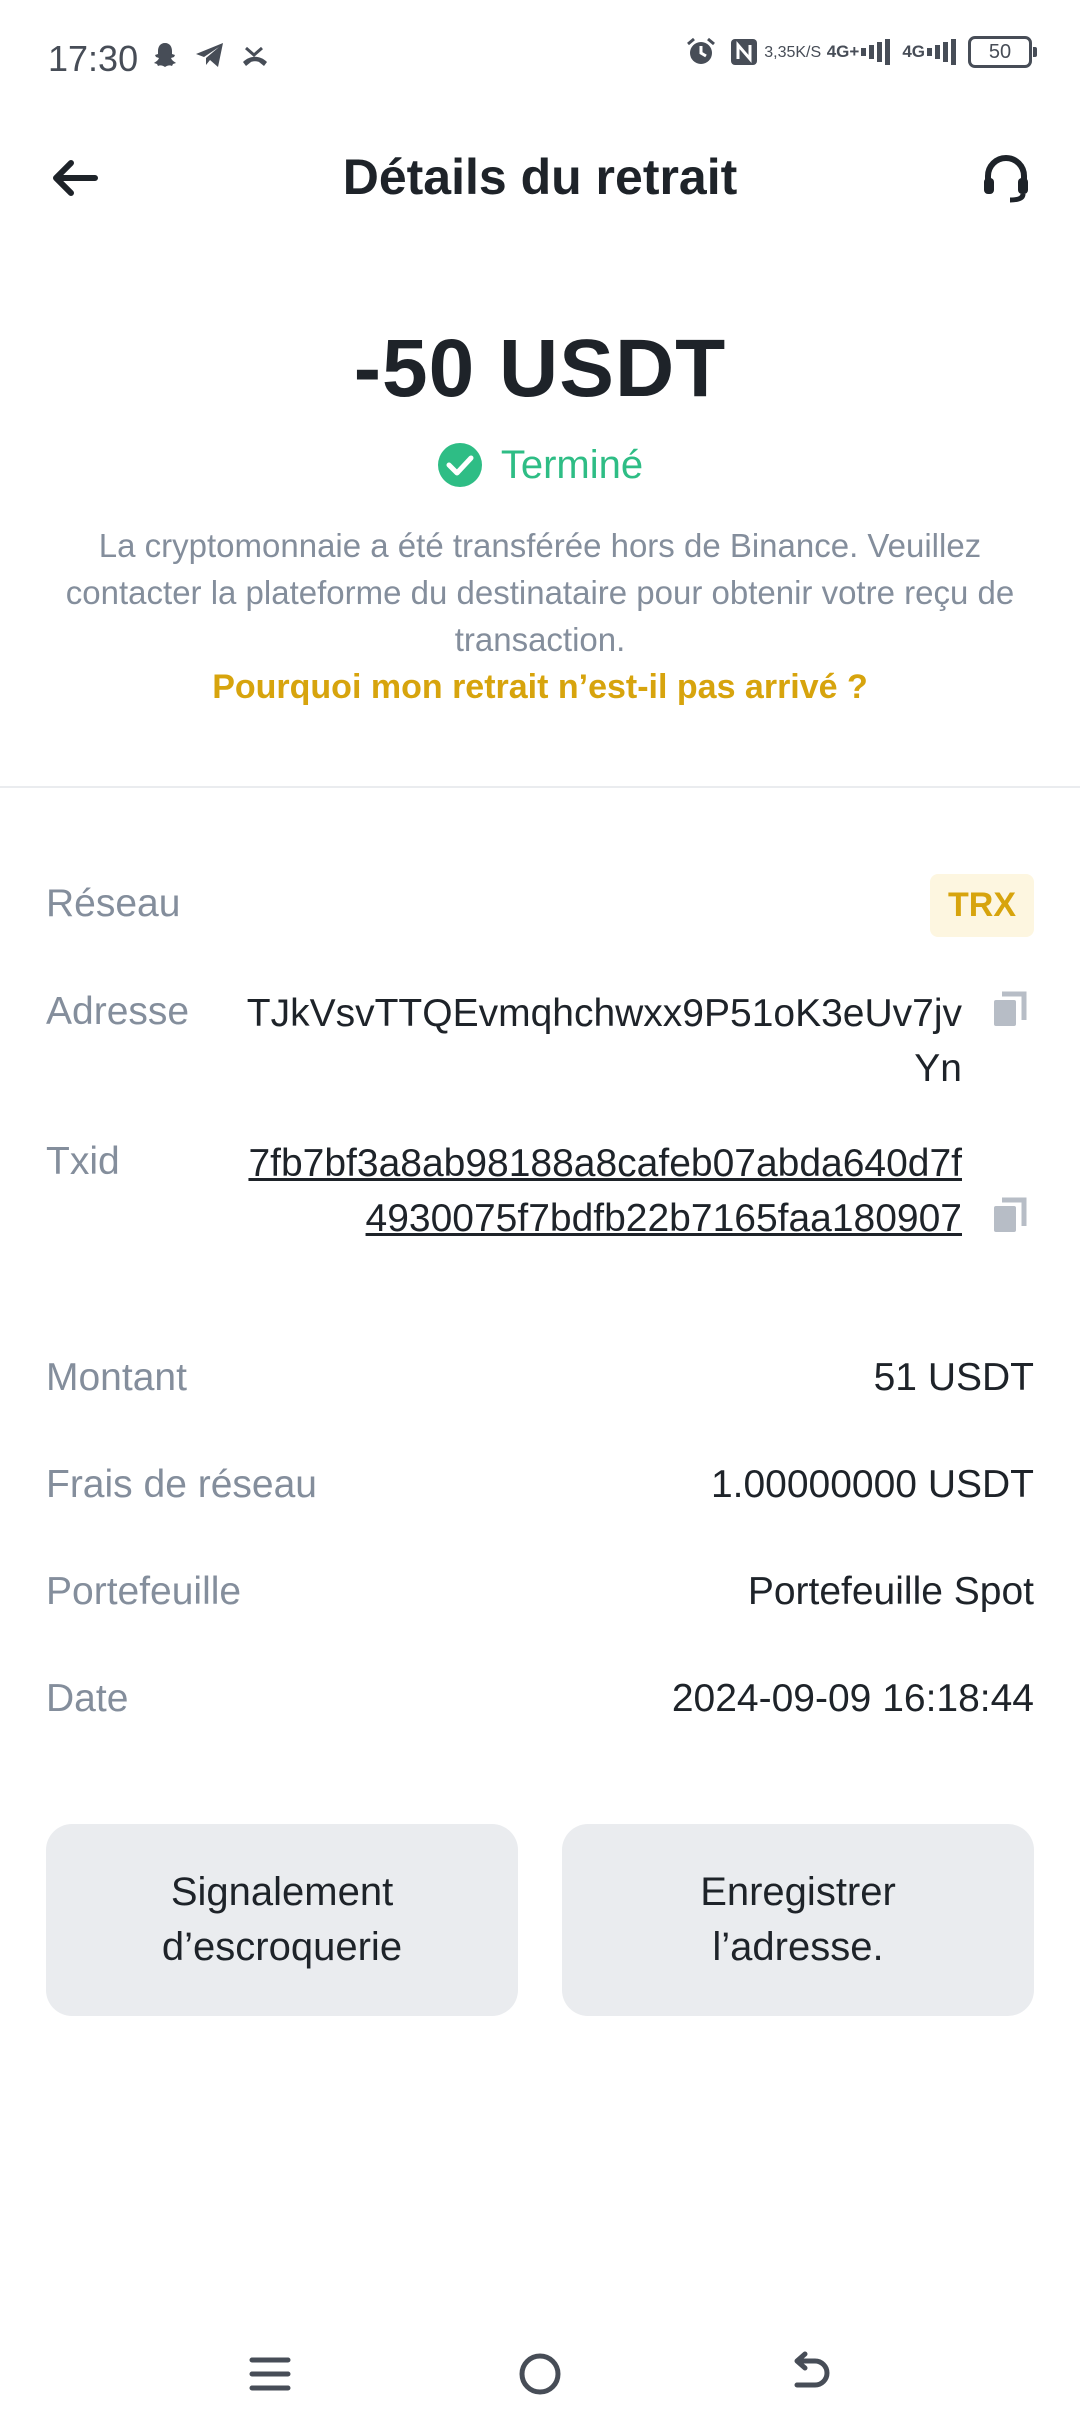 This screenshot has height=2436, width=1080. Describe the element at coordinates (83, 1161) in the screenshot. I see `txid-label: Txid` at that location.